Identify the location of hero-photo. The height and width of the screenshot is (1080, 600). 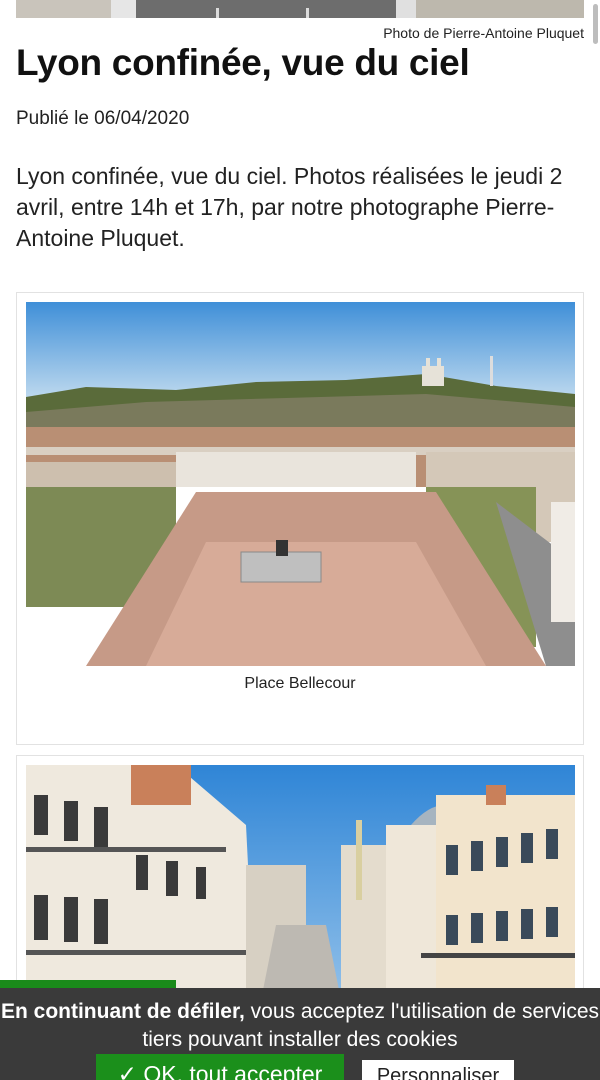
(300, 9).